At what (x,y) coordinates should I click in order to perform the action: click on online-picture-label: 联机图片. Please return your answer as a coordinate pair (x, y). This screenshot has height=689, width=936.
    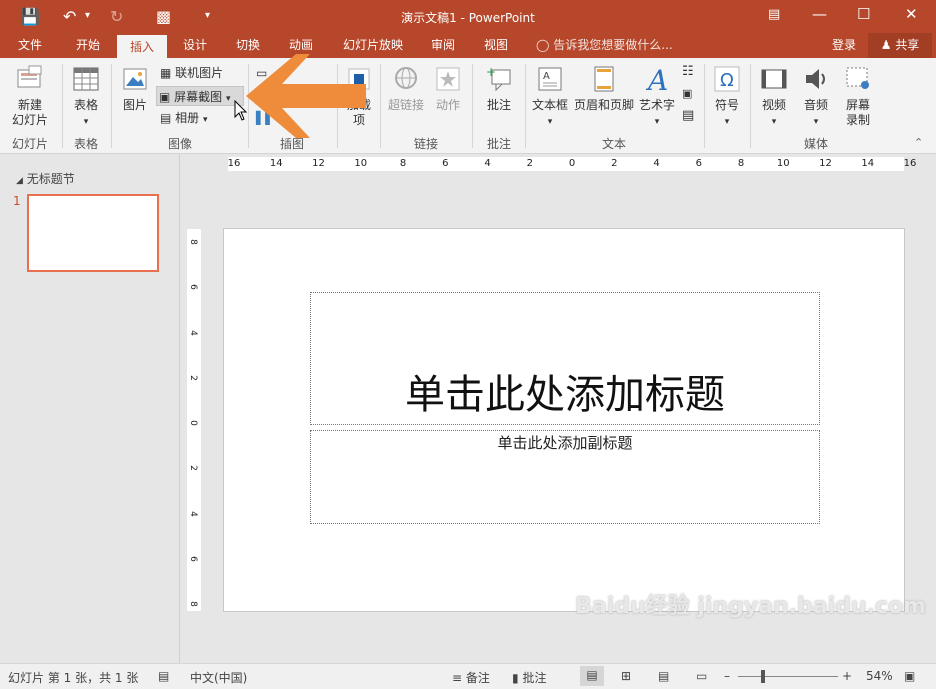
    Looking at the image, I should click on (199, 73).